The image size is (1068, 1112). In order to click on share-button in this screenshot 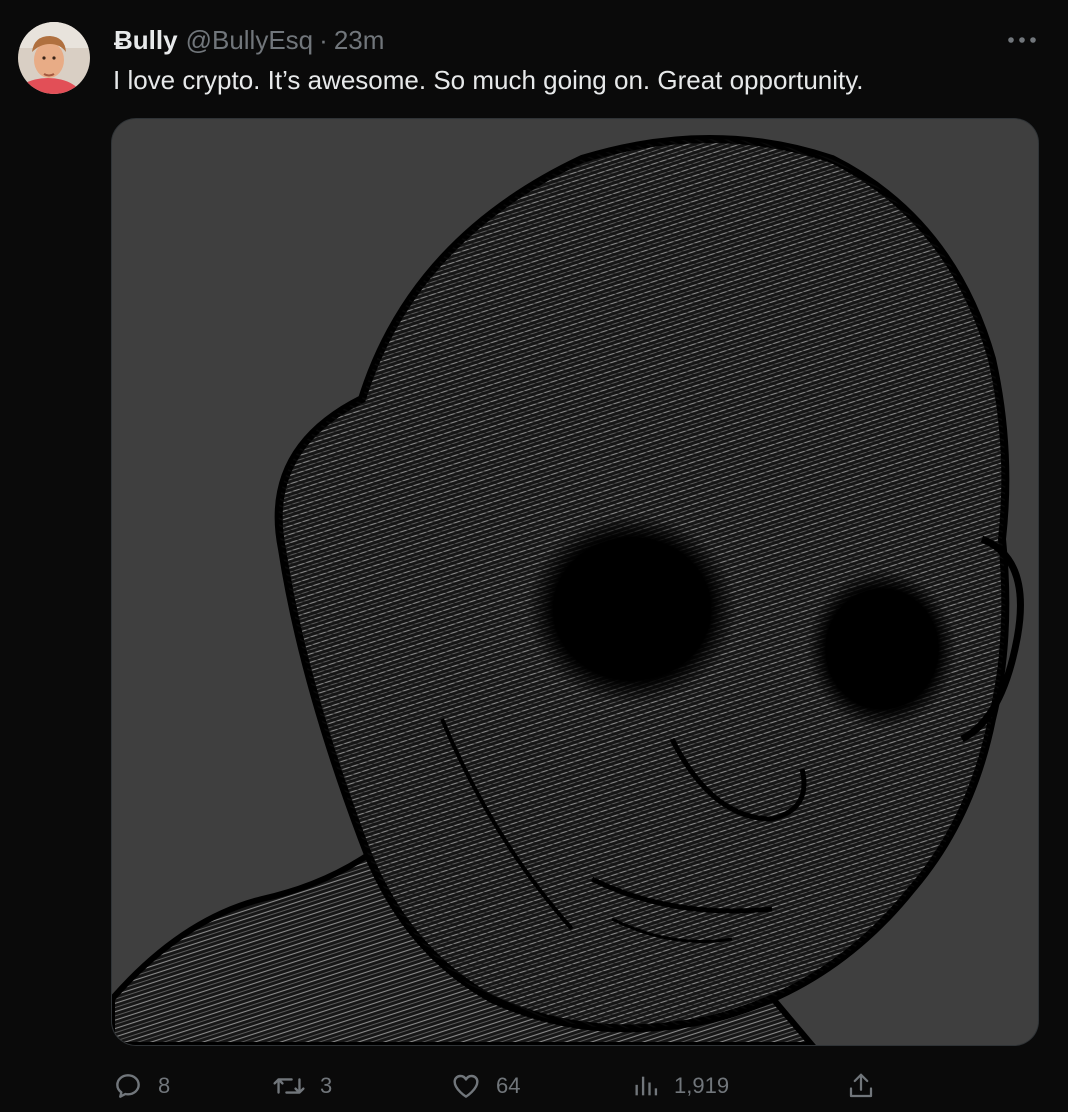, I will do `click(861, 1086)`.